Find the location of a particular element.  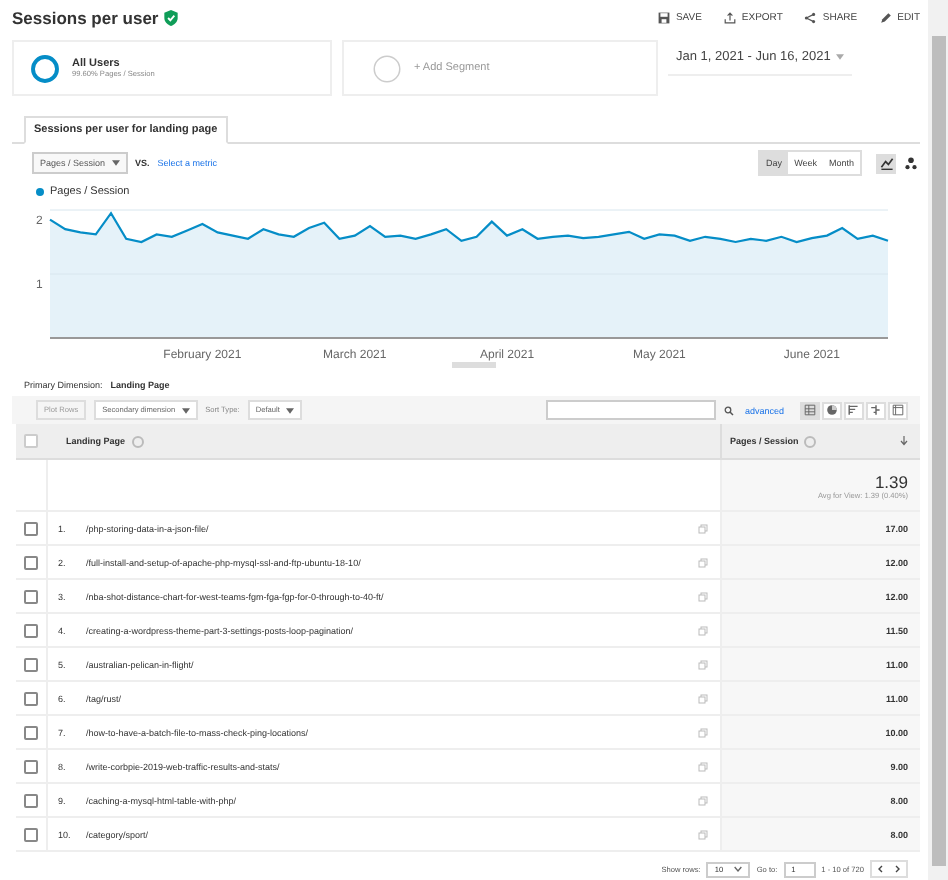

empty-circle-icon is located at coordinates (387, 68).